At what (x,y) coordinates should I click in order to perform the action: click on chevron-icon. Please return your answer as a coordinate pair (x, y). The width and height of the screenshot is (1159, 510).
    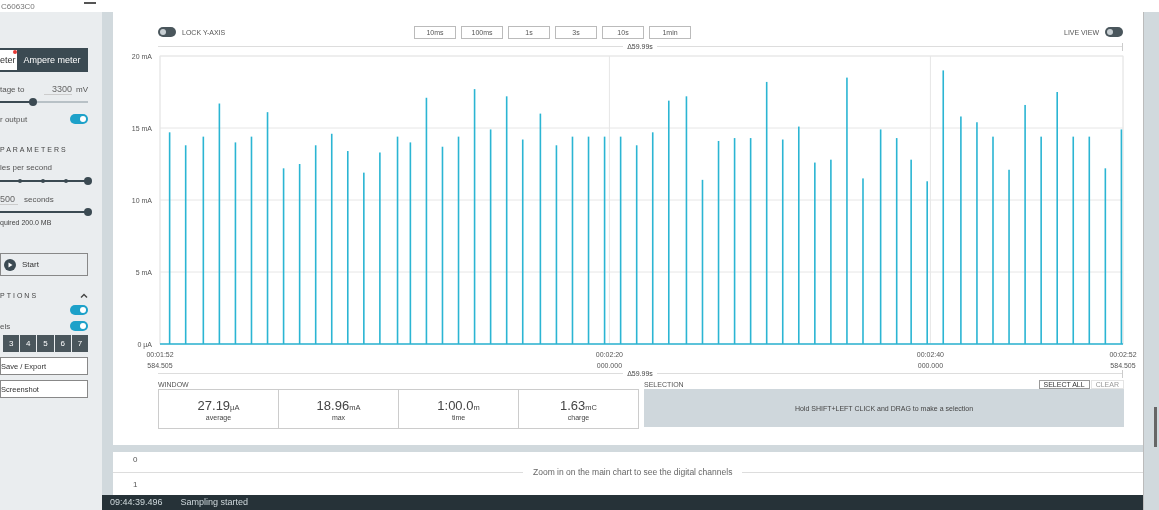
    Looking at the image, I should click on (84, 295).